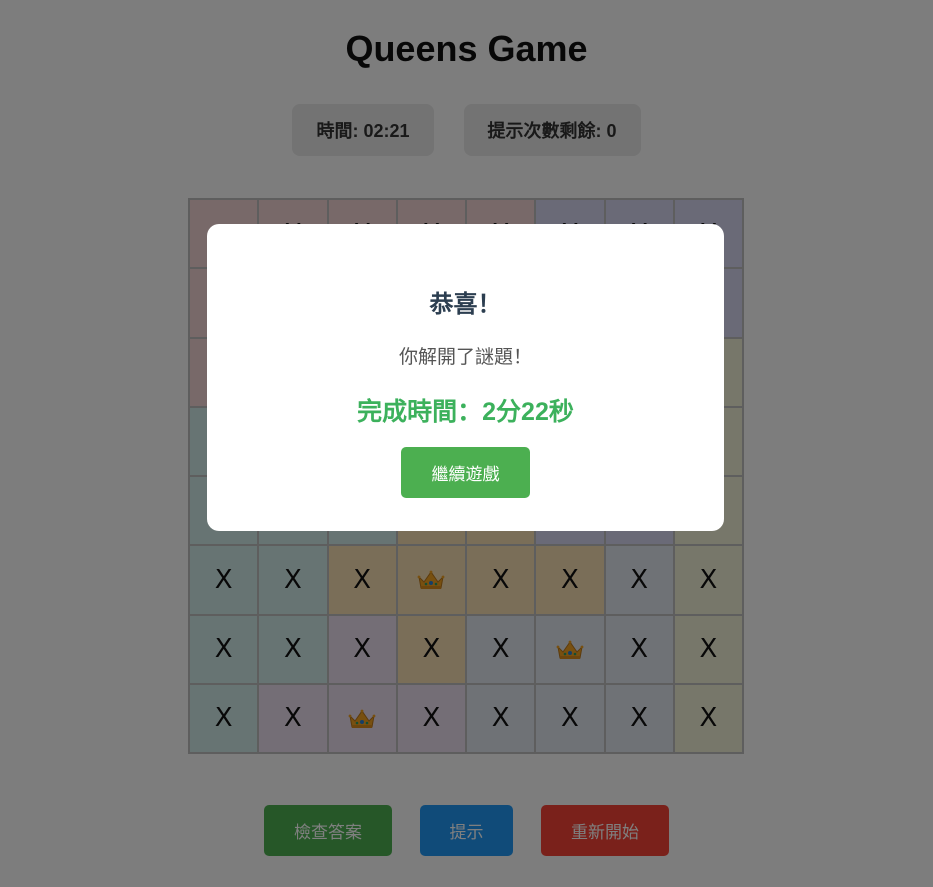 The height and width of the screenshot is (887, 933). I want to click on continue-game-button: 繼續遊戲, so click(465, 472).